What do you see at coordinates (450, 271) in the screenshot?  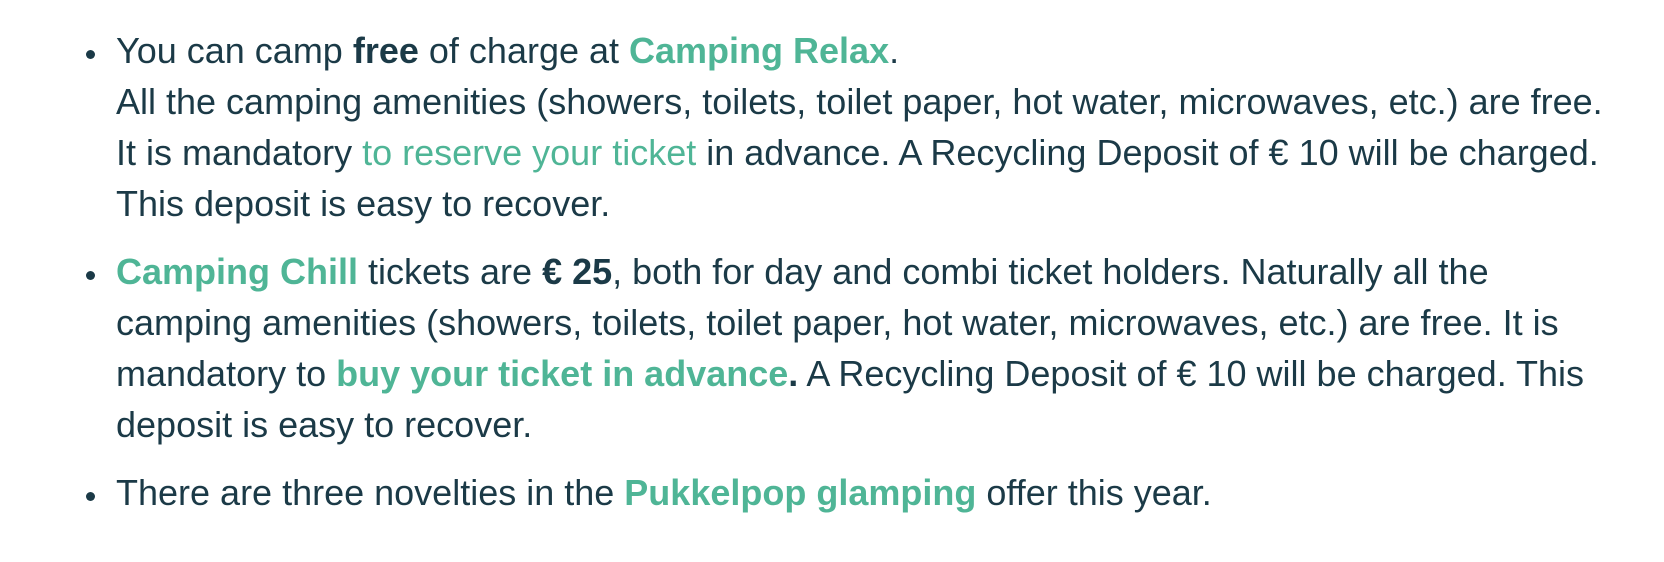 I see `item-text: tickets are` at bounding box center [450, 271].